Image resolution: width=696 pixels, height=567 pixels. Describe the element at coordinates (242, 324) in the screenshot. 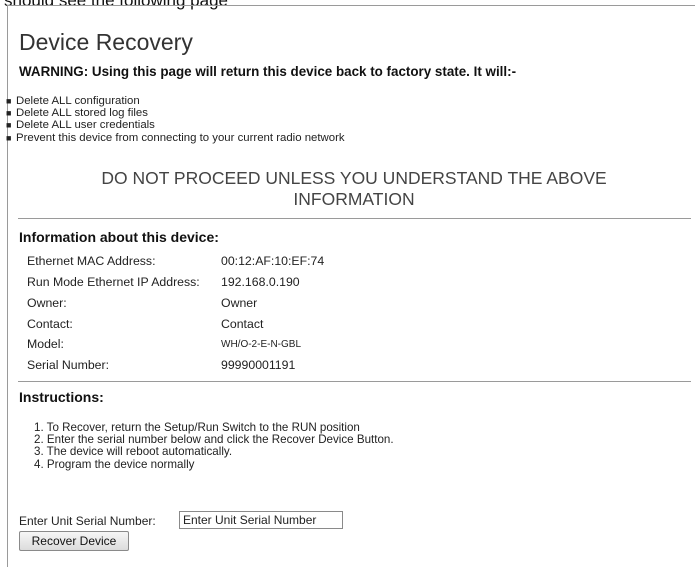

I see `info-value-contact: Contact` at that location.